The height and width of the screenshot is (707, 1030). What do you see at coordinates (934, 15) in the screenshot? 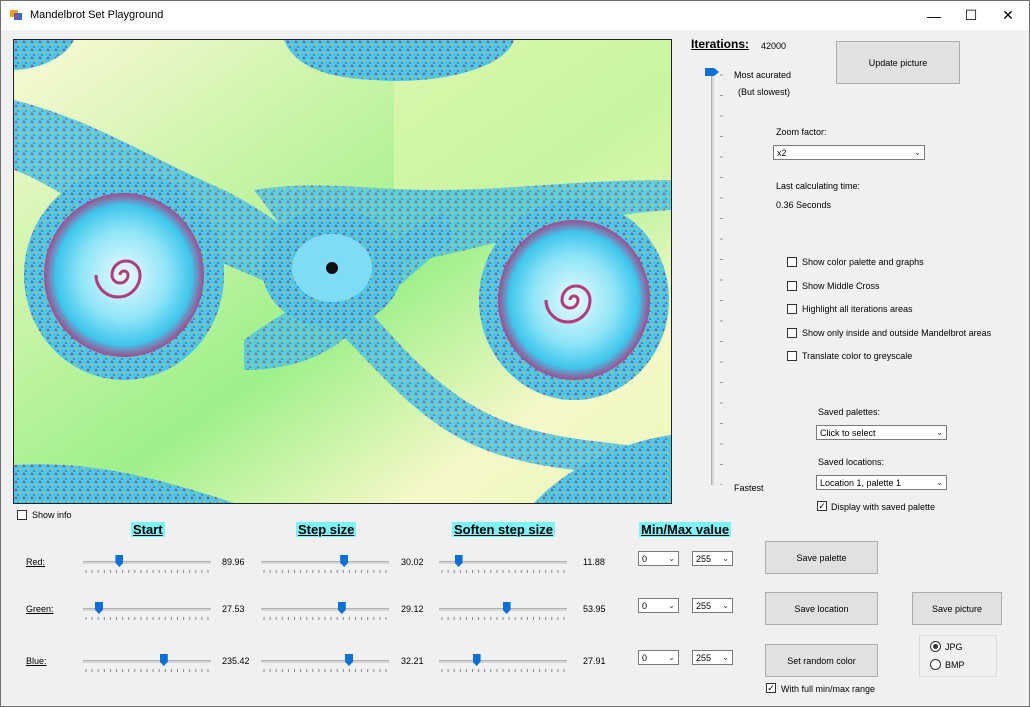
I see `minimize-button: —` at bounding box center [934, 15].